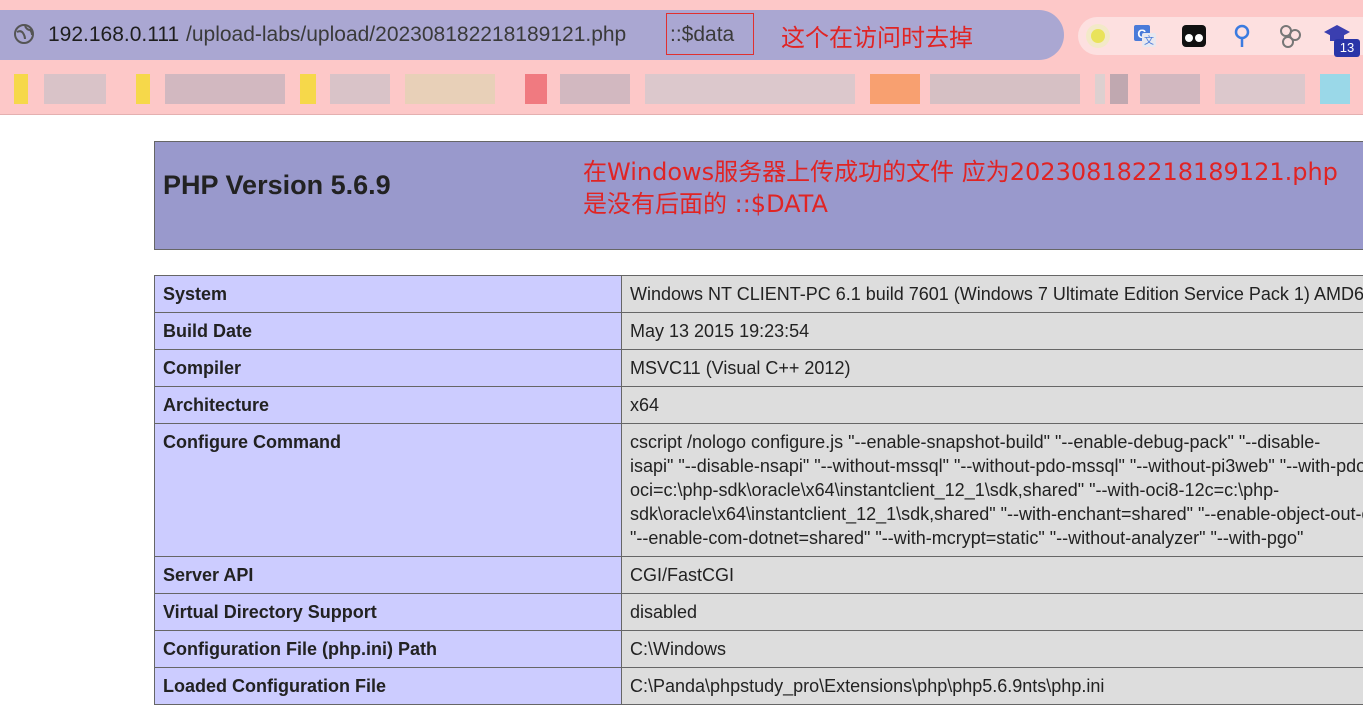 Image resolution: width=1363 pixels, height=705 pixels. I want to click on row-value-line: CGI/FastCGI, so click(996, 575).